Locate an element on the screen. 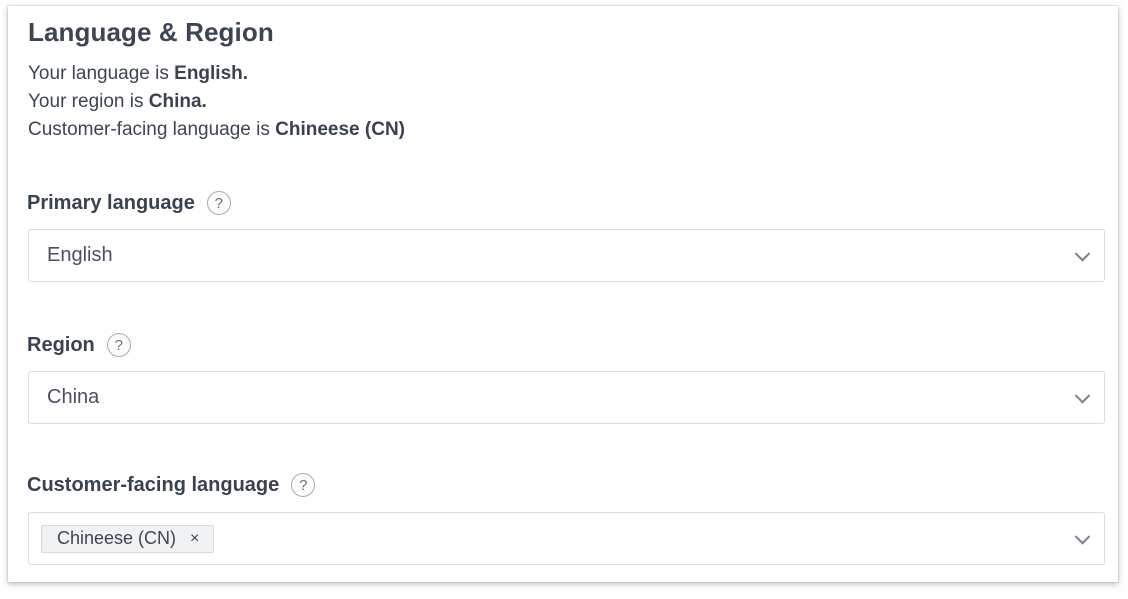  primary-language-label: Primary language ? is located at coordinates (129, 203).